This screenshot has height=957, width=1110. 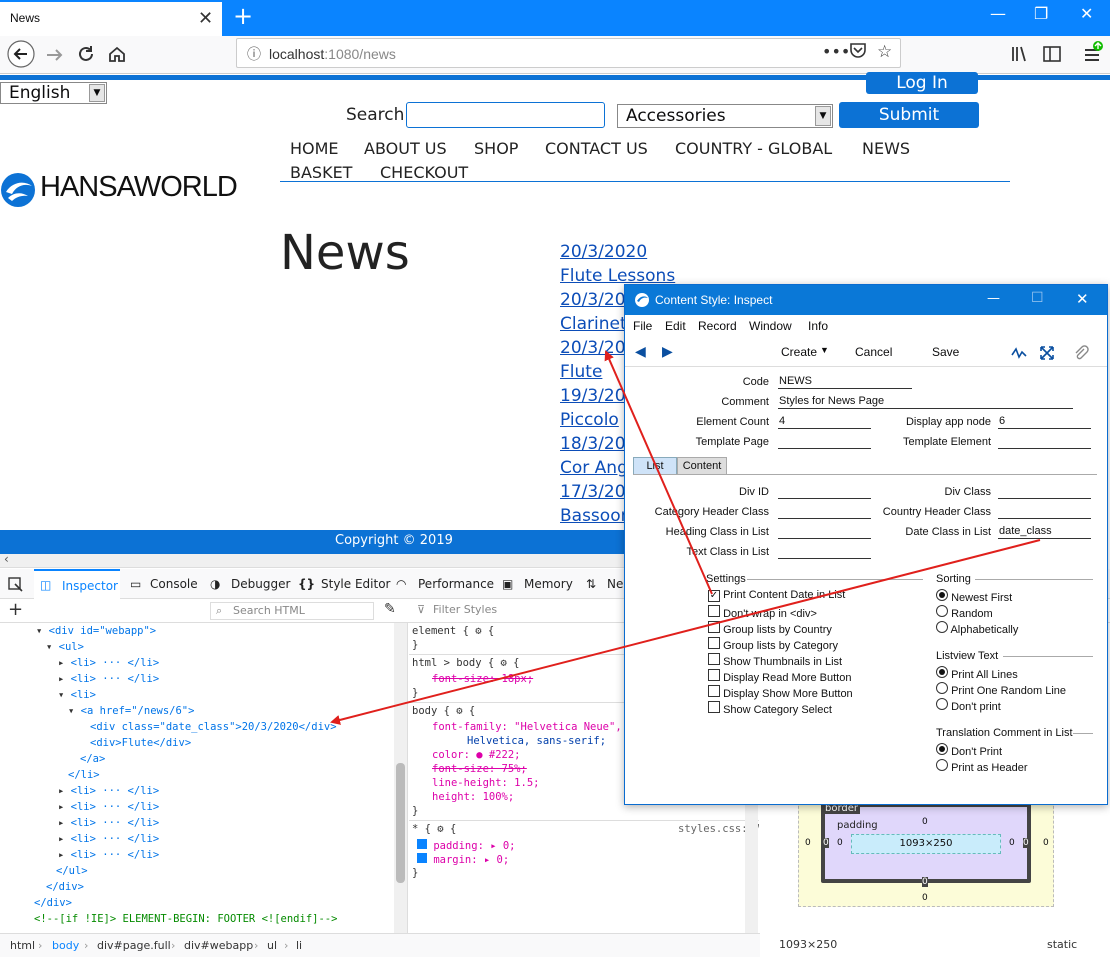 I want to click on margin-left-value: 0, so click(x=808, y=843).